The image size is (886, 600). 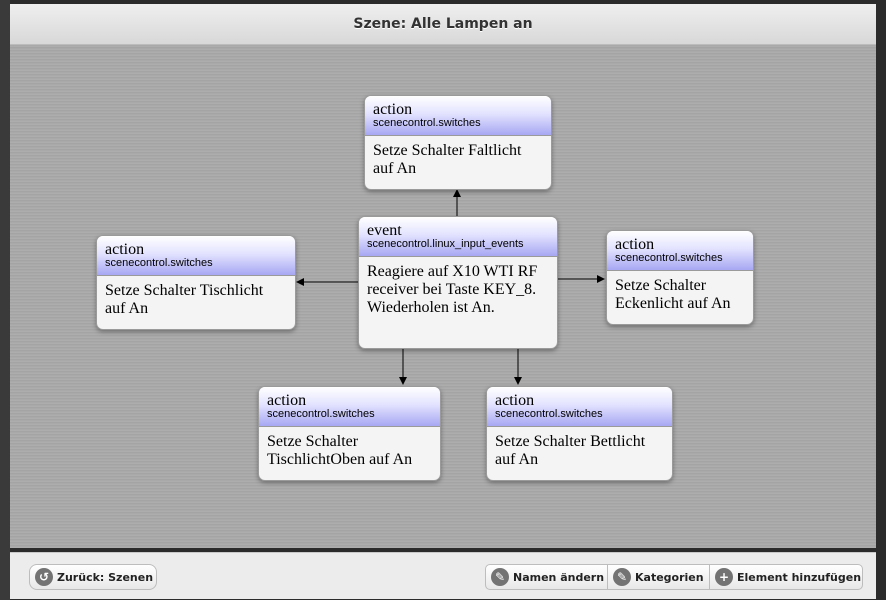 I want to click on plus-icon: +, so click(x=724, y=577).